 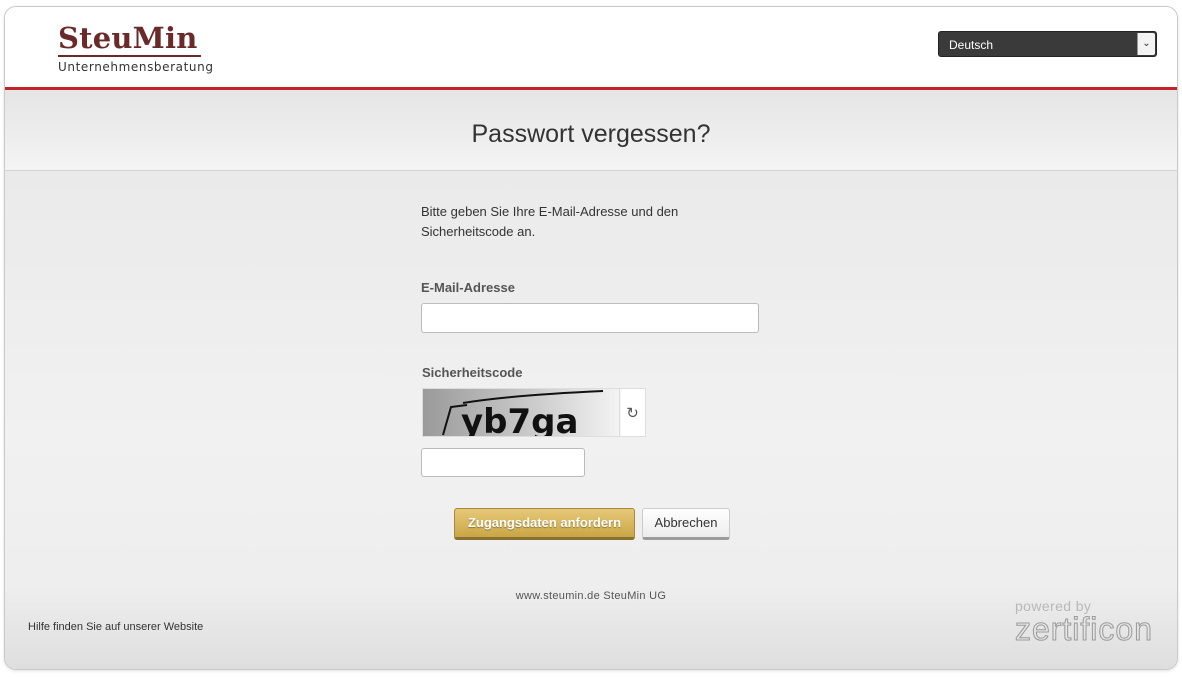 I want to click on email-label: E-Mail-Adresse, so click(x=468, y=287).